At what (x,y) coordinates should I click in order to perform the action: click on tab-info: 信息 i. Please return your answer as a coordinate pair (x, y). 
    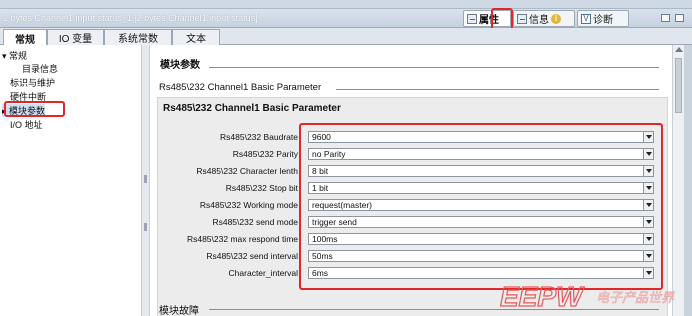
    Looking at the image, I should click on (544, 18).